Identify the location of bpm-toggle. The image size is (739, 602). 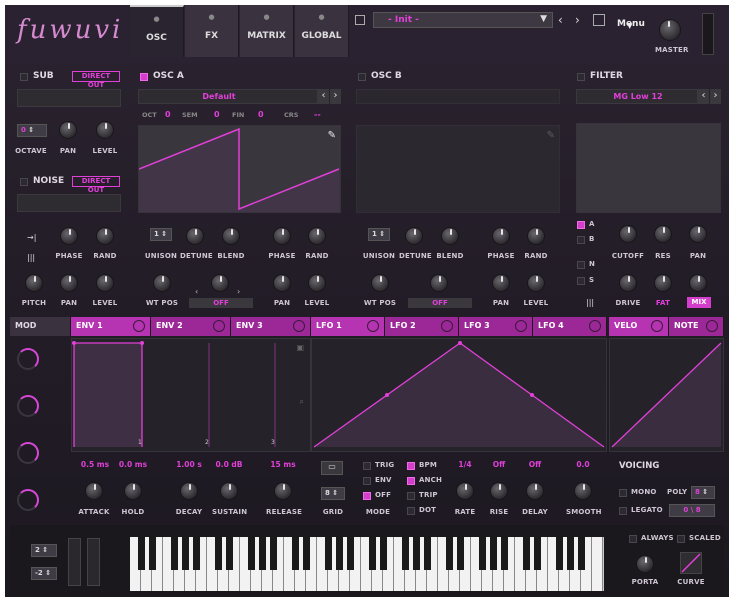
(411, 466).